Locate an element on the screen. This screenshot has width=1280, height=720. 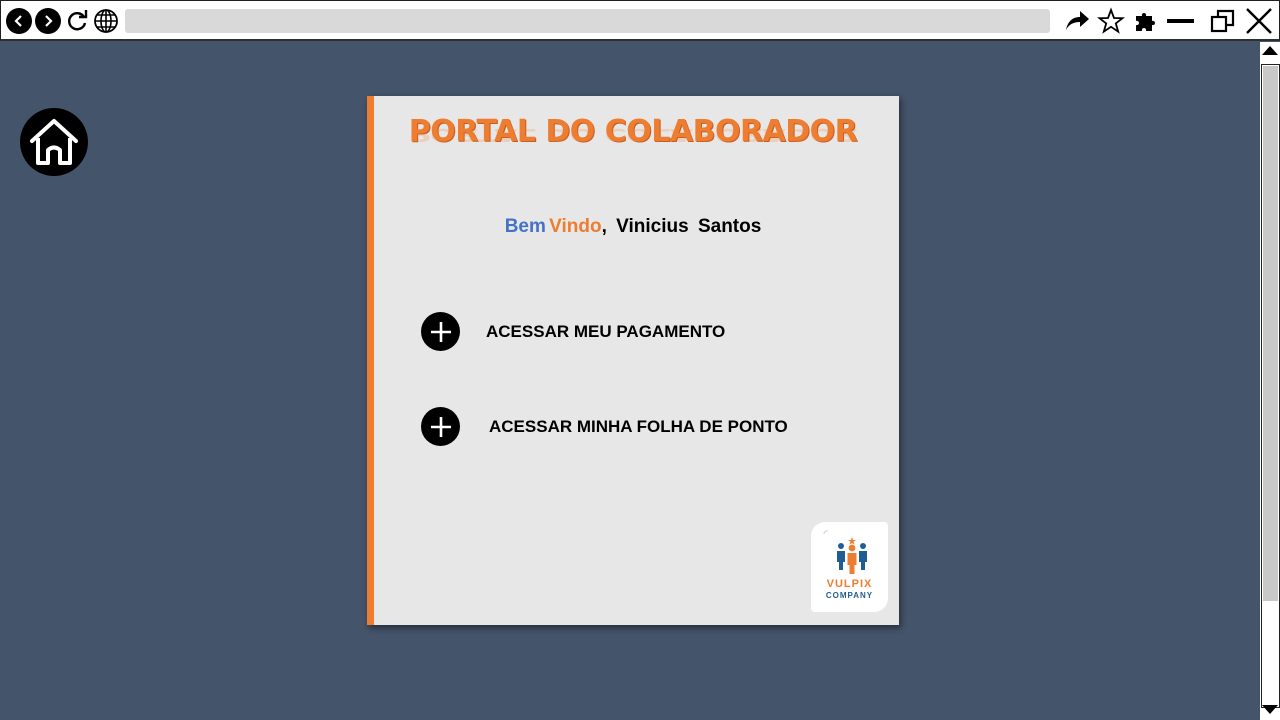
company-logo: VULPIX COMPANY is located at coordinates (849, 567).